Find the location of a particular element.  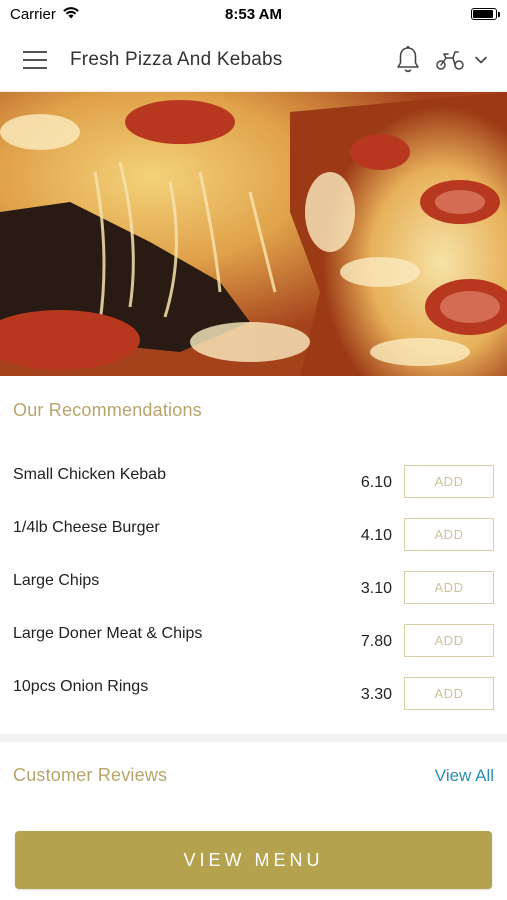

restaurant-title: Fresh Pizza And Kebabs is located at coordinates (176, 59).